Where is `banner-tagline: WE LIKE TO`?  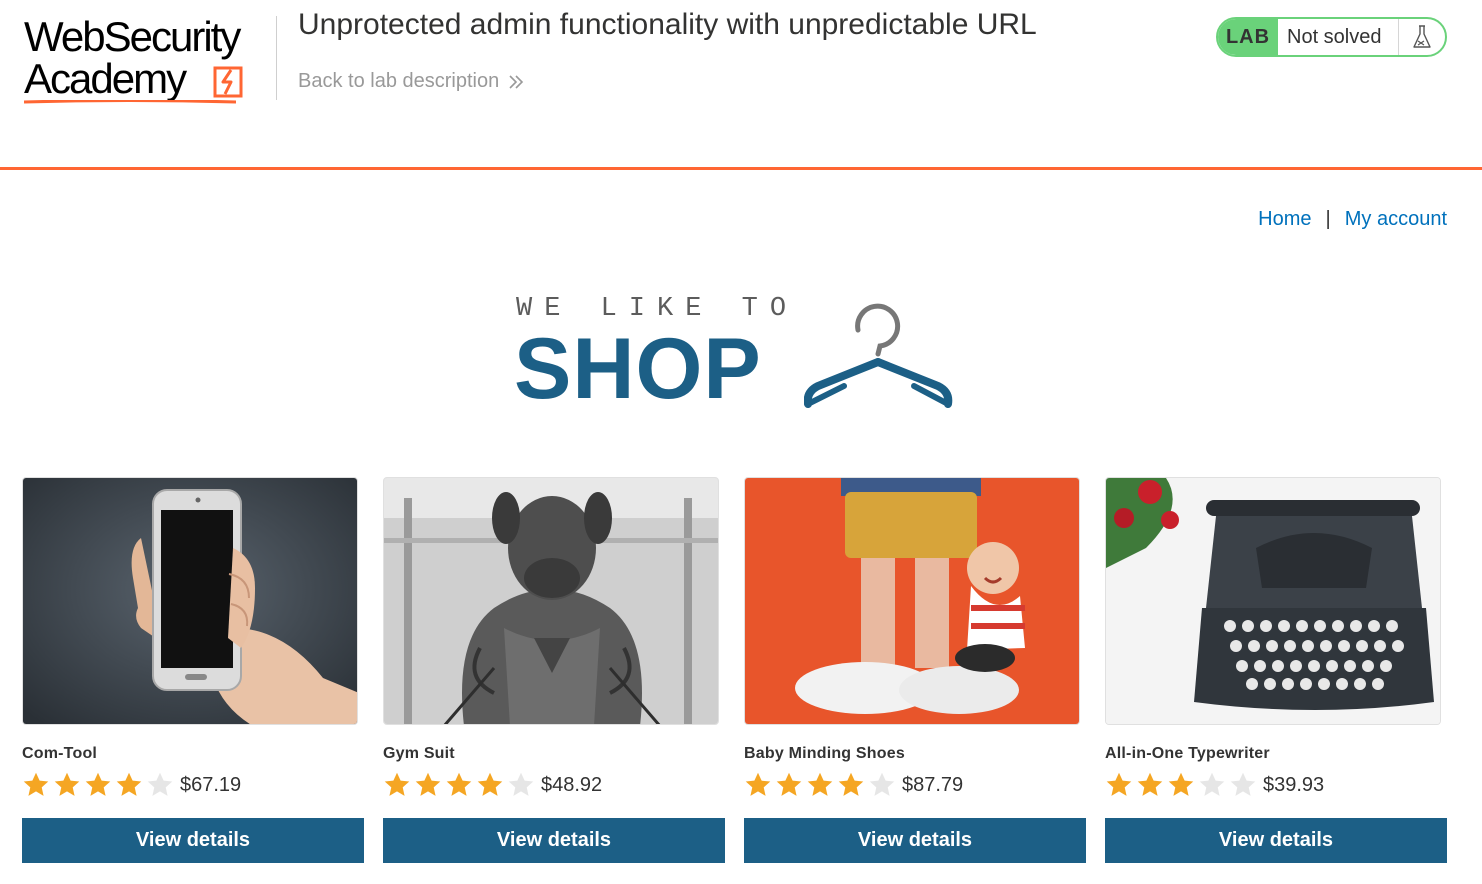 banner-tagline: WE LIKE TO is located at coordinates (657, 309).